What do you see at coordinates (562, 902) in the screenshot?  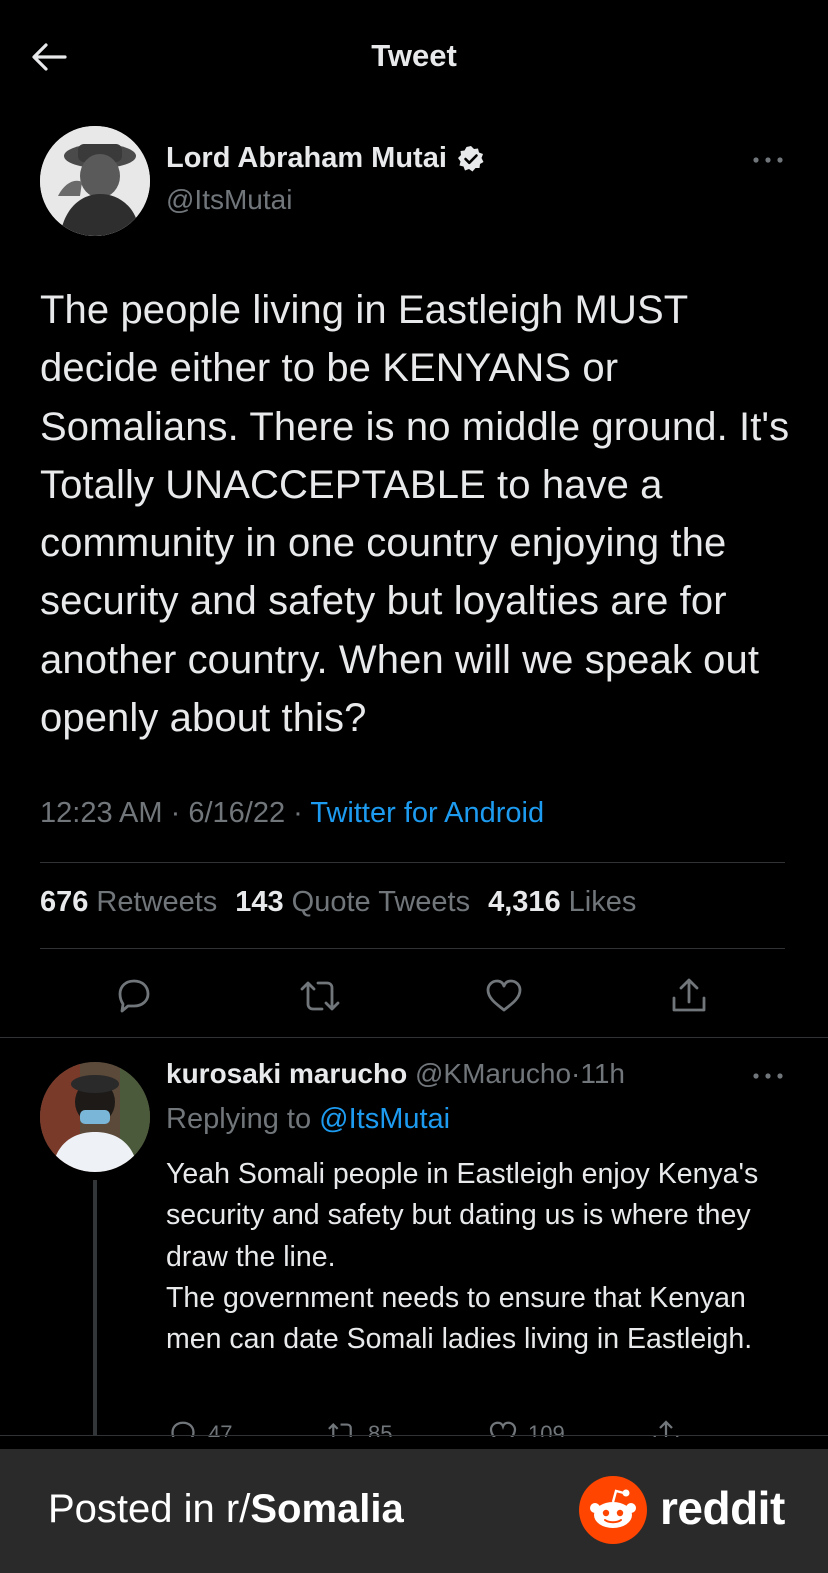 I see `likes-stat: 4,316 Likes` at bounding box center [562, 902].